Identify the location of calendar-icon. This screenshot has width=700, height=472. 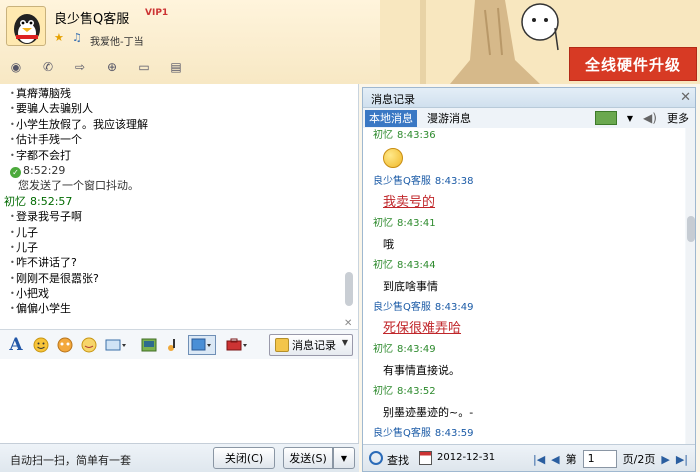
(425, 458).